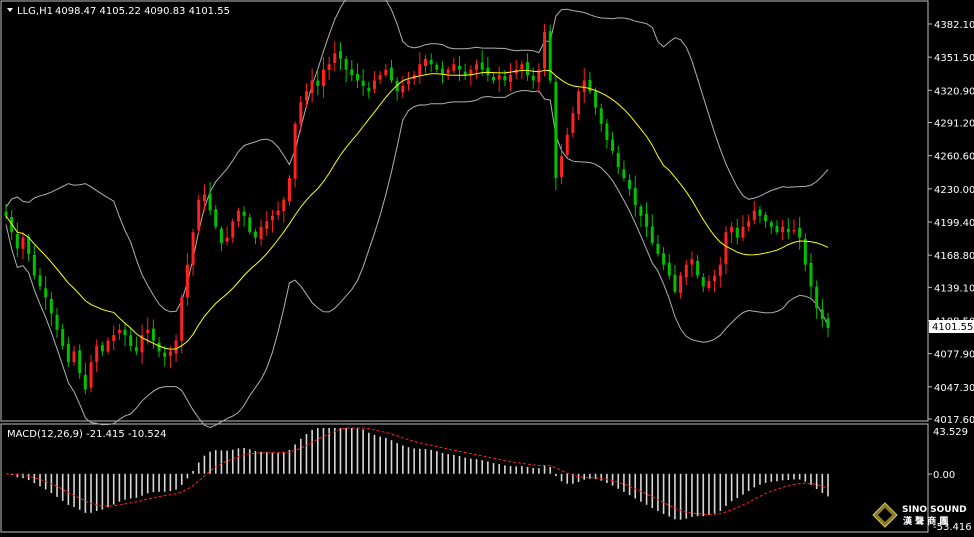  What do you see at coordinates (951, 326) in the screenshot?
I see `current-price-marker: 4101.55` at bounding box center [951, 326].